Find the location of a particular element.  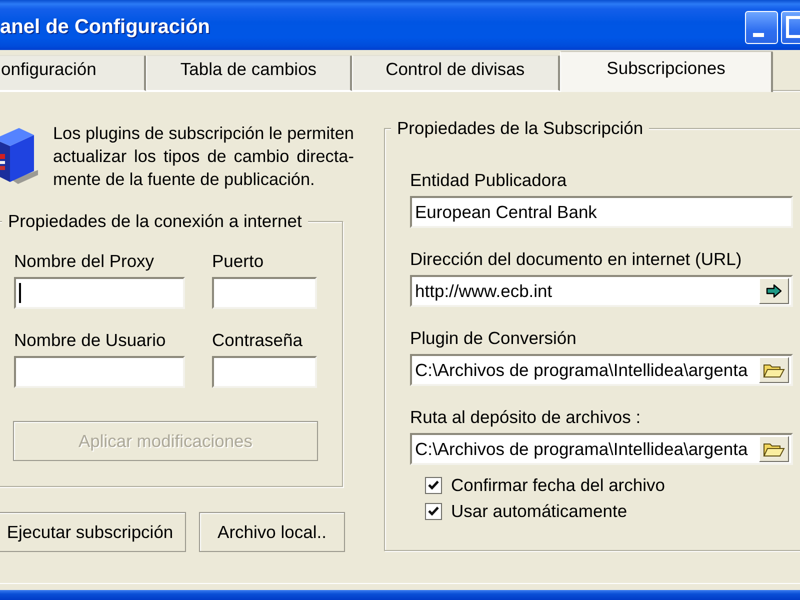

tab: Tabla de cambios is located at coordinates (249, 73).